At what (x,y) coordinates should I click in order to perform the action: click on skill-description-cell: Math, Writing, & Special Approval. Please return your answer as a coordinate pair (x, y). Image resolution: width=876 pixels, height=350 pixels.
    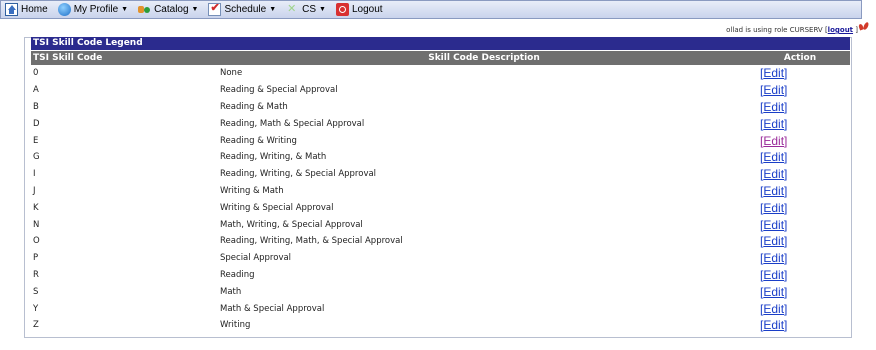
    Looking at the image, I should click on (291, 224).